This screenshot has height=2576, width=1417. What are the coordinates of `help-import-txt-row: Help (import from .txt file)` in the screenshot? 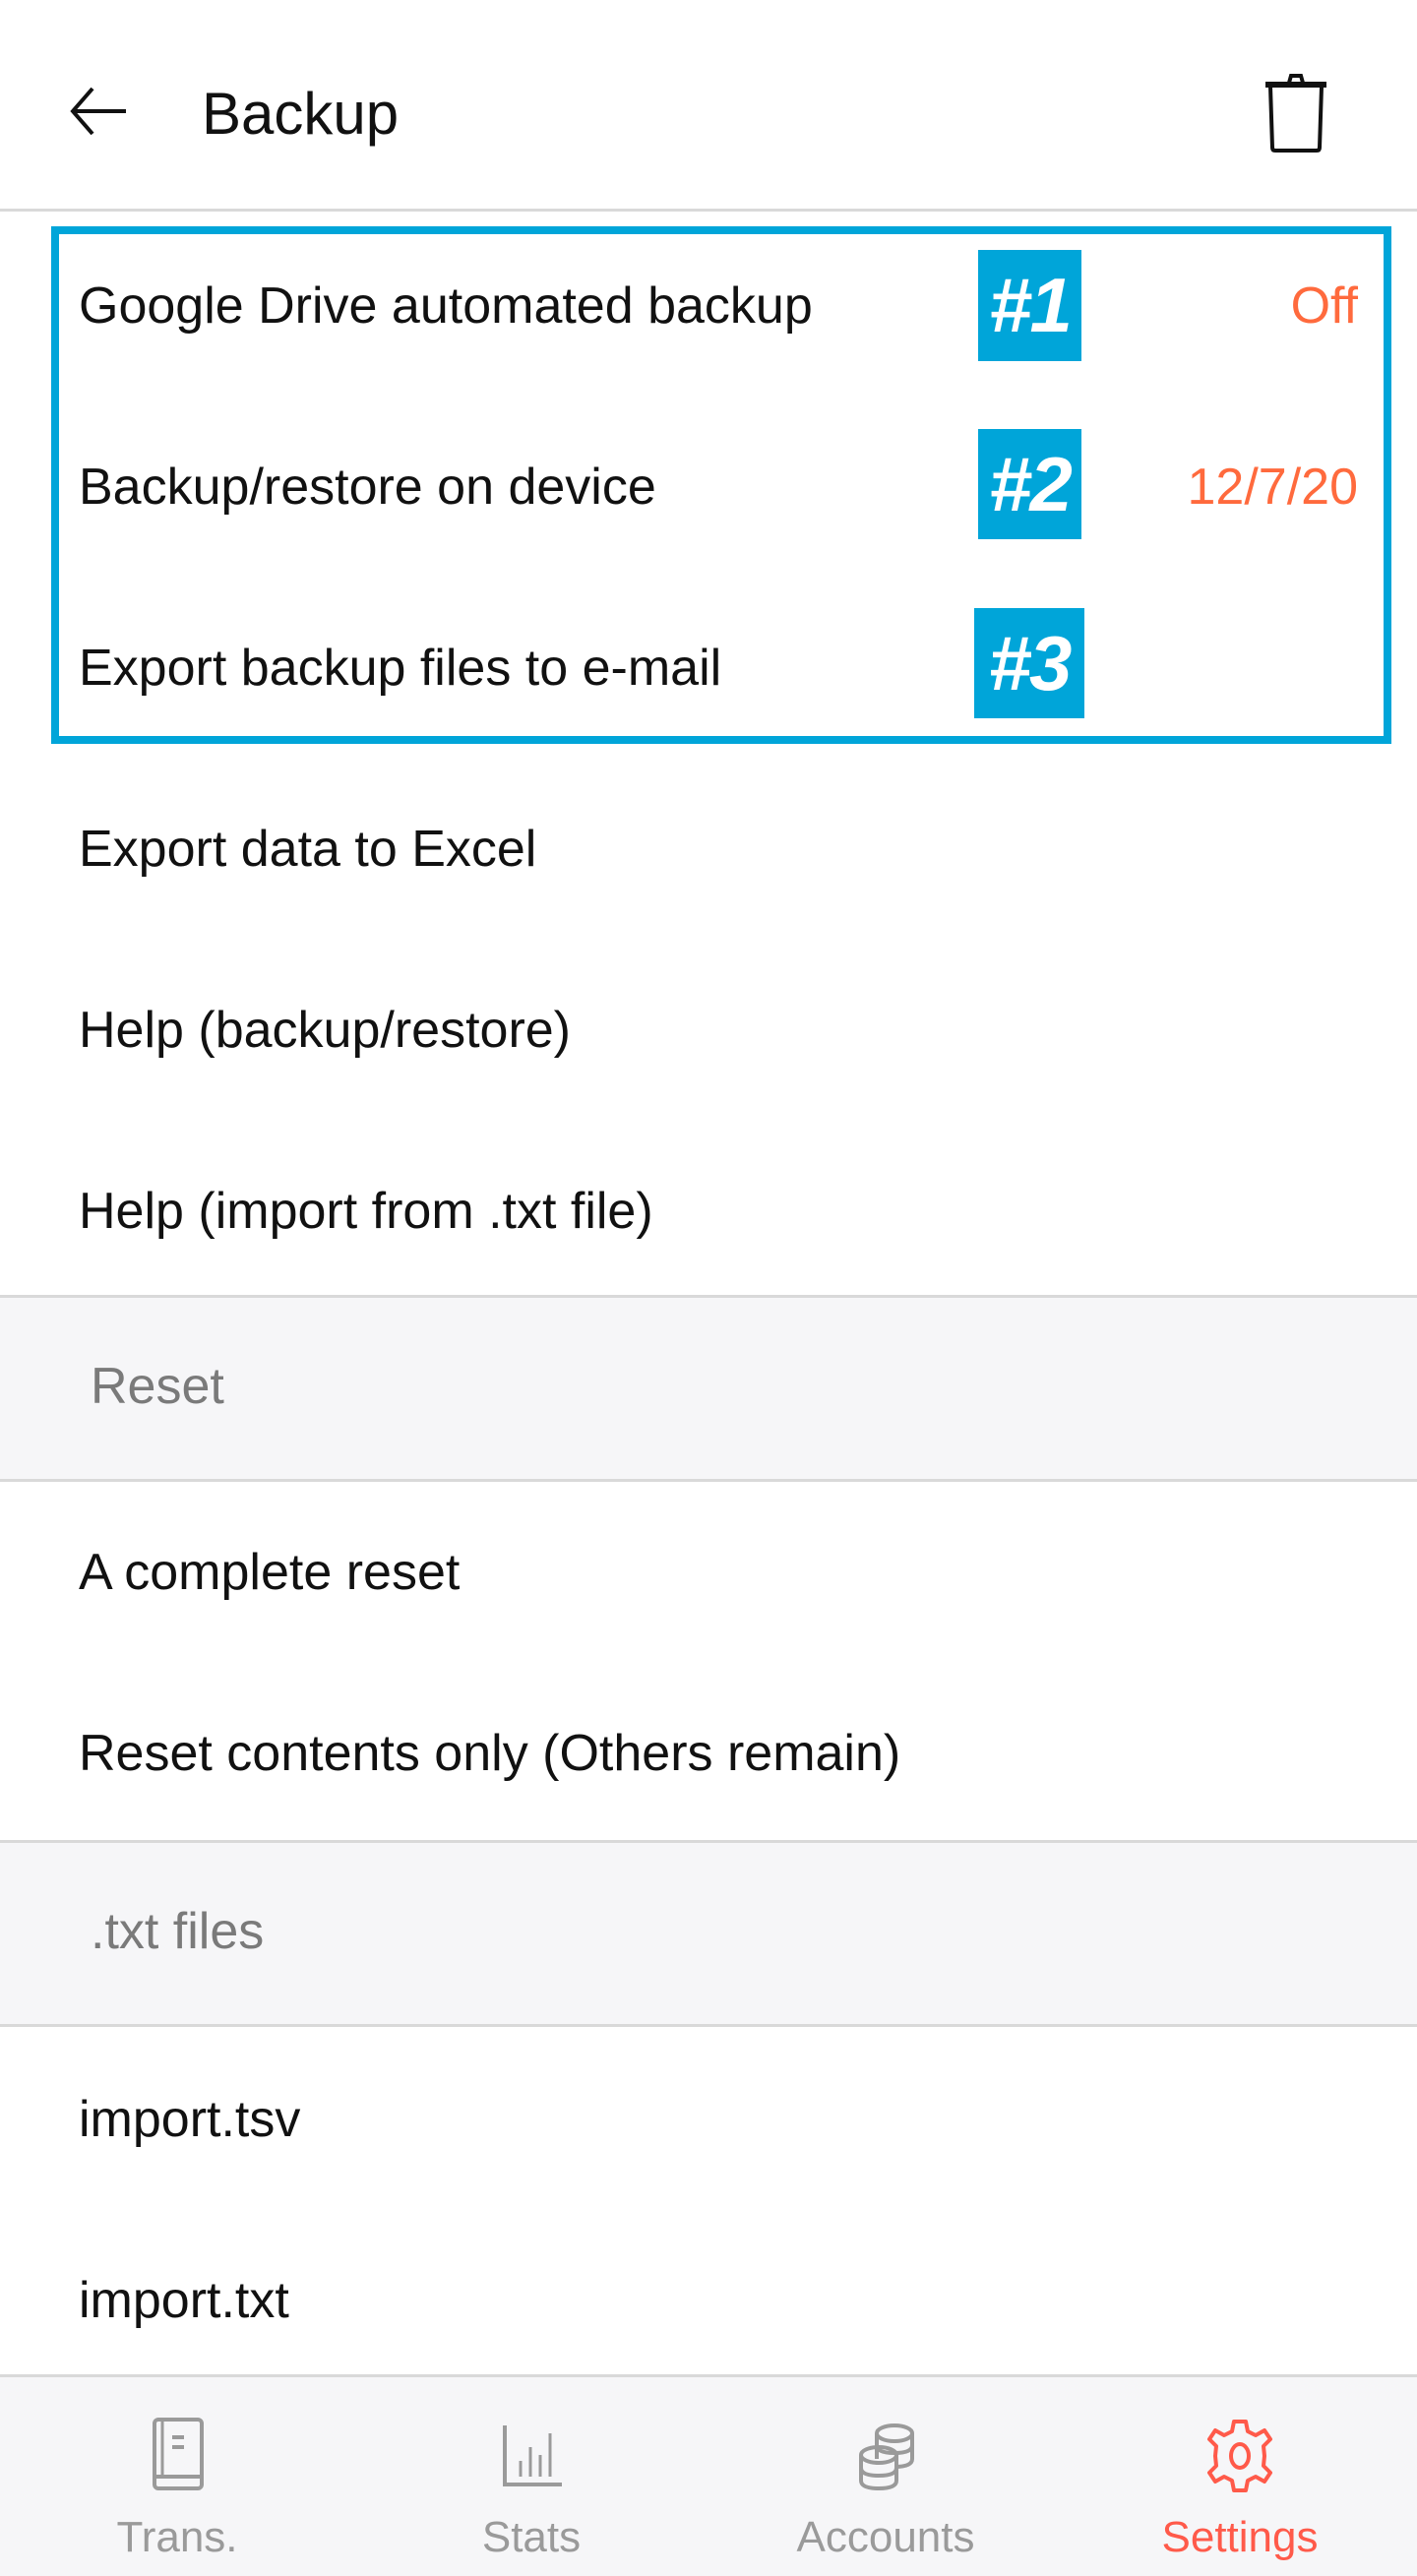 It's located at (708, 1211).